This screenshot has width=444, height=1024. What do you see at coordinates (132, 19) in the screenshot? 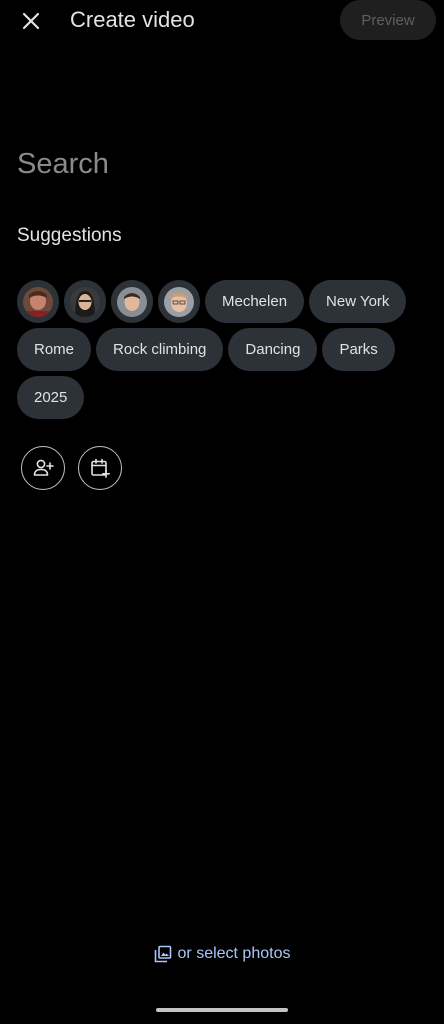
I see `page-title: Create video` at bounding box center [132, 19].